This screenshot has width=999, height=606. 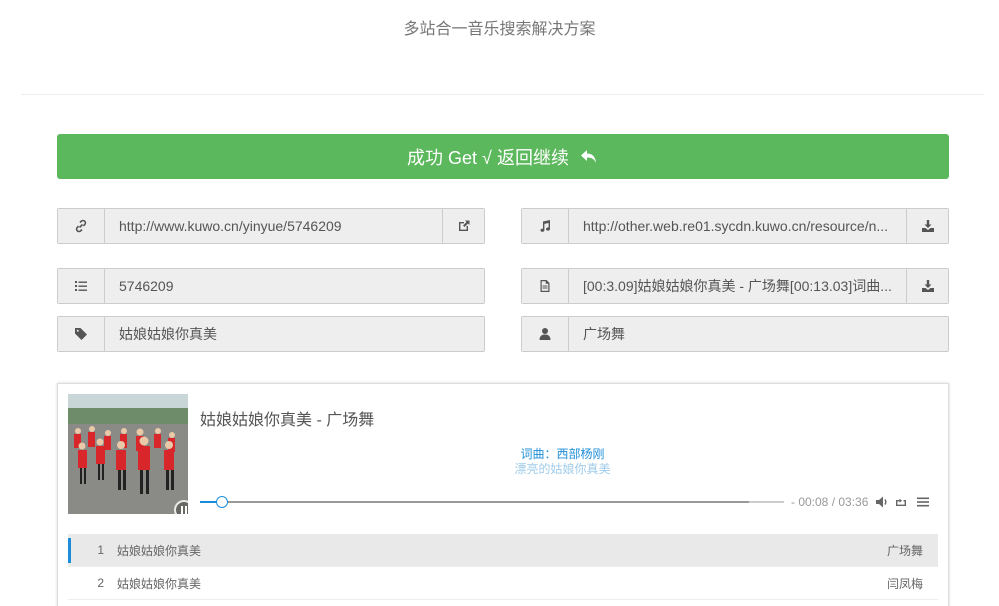 I want to click on song-id-field: 5746209, so click(x=271, y=286).